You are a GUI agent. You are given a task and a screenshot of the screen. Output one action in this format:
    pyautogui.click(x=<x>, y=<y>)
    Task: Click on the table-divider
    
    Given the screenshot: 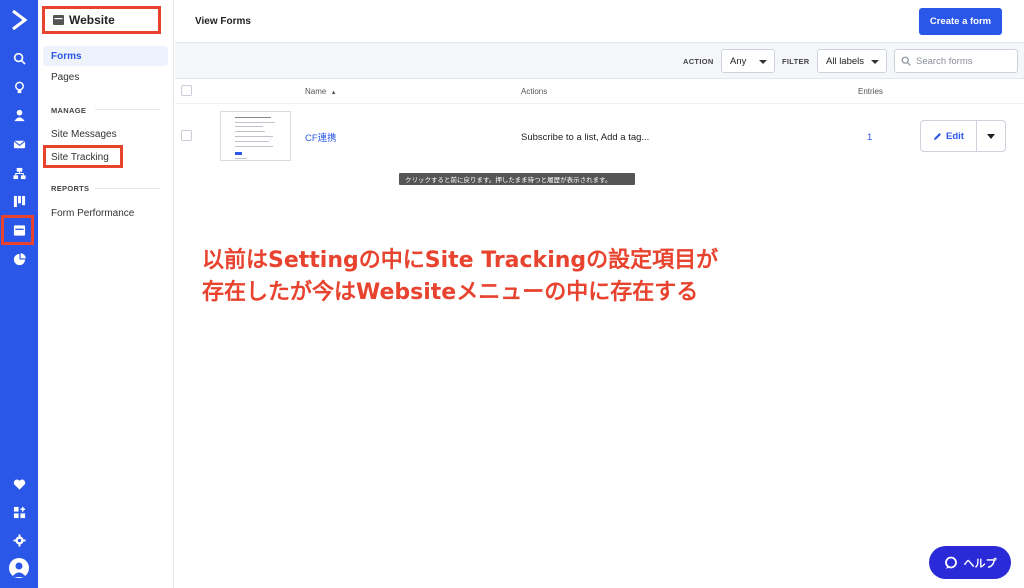 What is the action you would take?
    pyautogui.click(x=599, y=103)
    